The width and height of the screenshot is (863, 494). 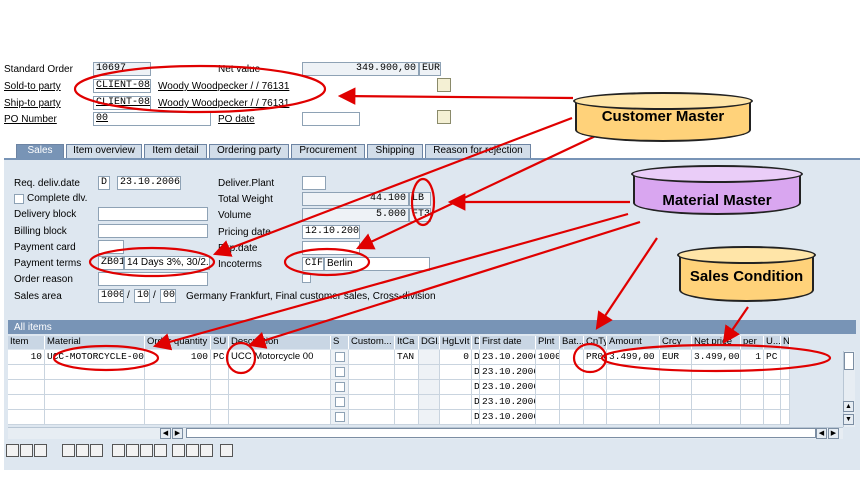 What do you see at coordinates (663, 116) in the screenshot?
I see `customer-master-label: Customer Master` at bounding box center [663, 116].